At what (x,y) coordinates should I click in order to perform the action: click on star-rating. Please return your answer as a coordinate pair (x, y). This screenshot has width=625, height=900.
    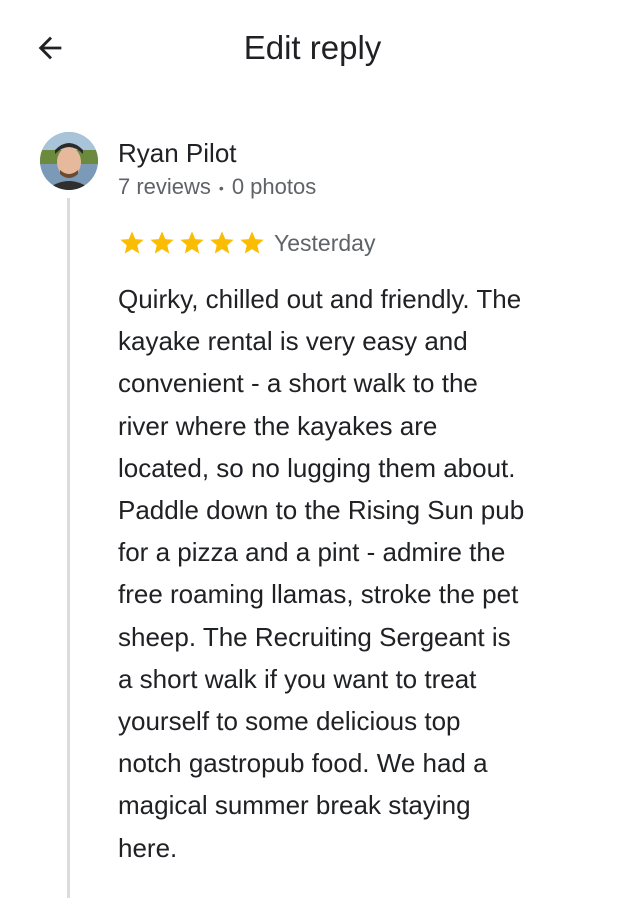
    Looking at the image, I should click on (192, 243).